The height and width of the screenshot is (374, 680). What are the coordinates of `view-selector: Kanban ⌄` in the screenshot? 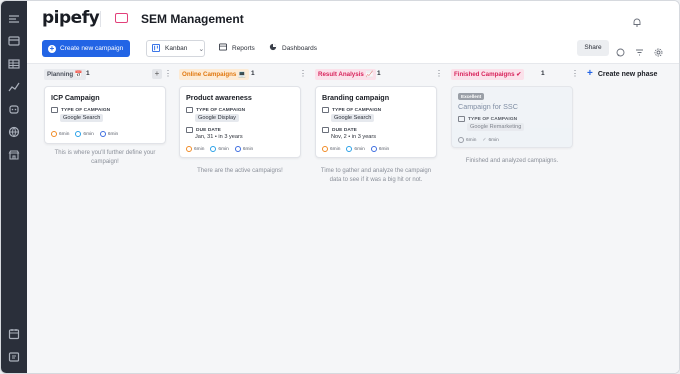 It's located at (175, 48).